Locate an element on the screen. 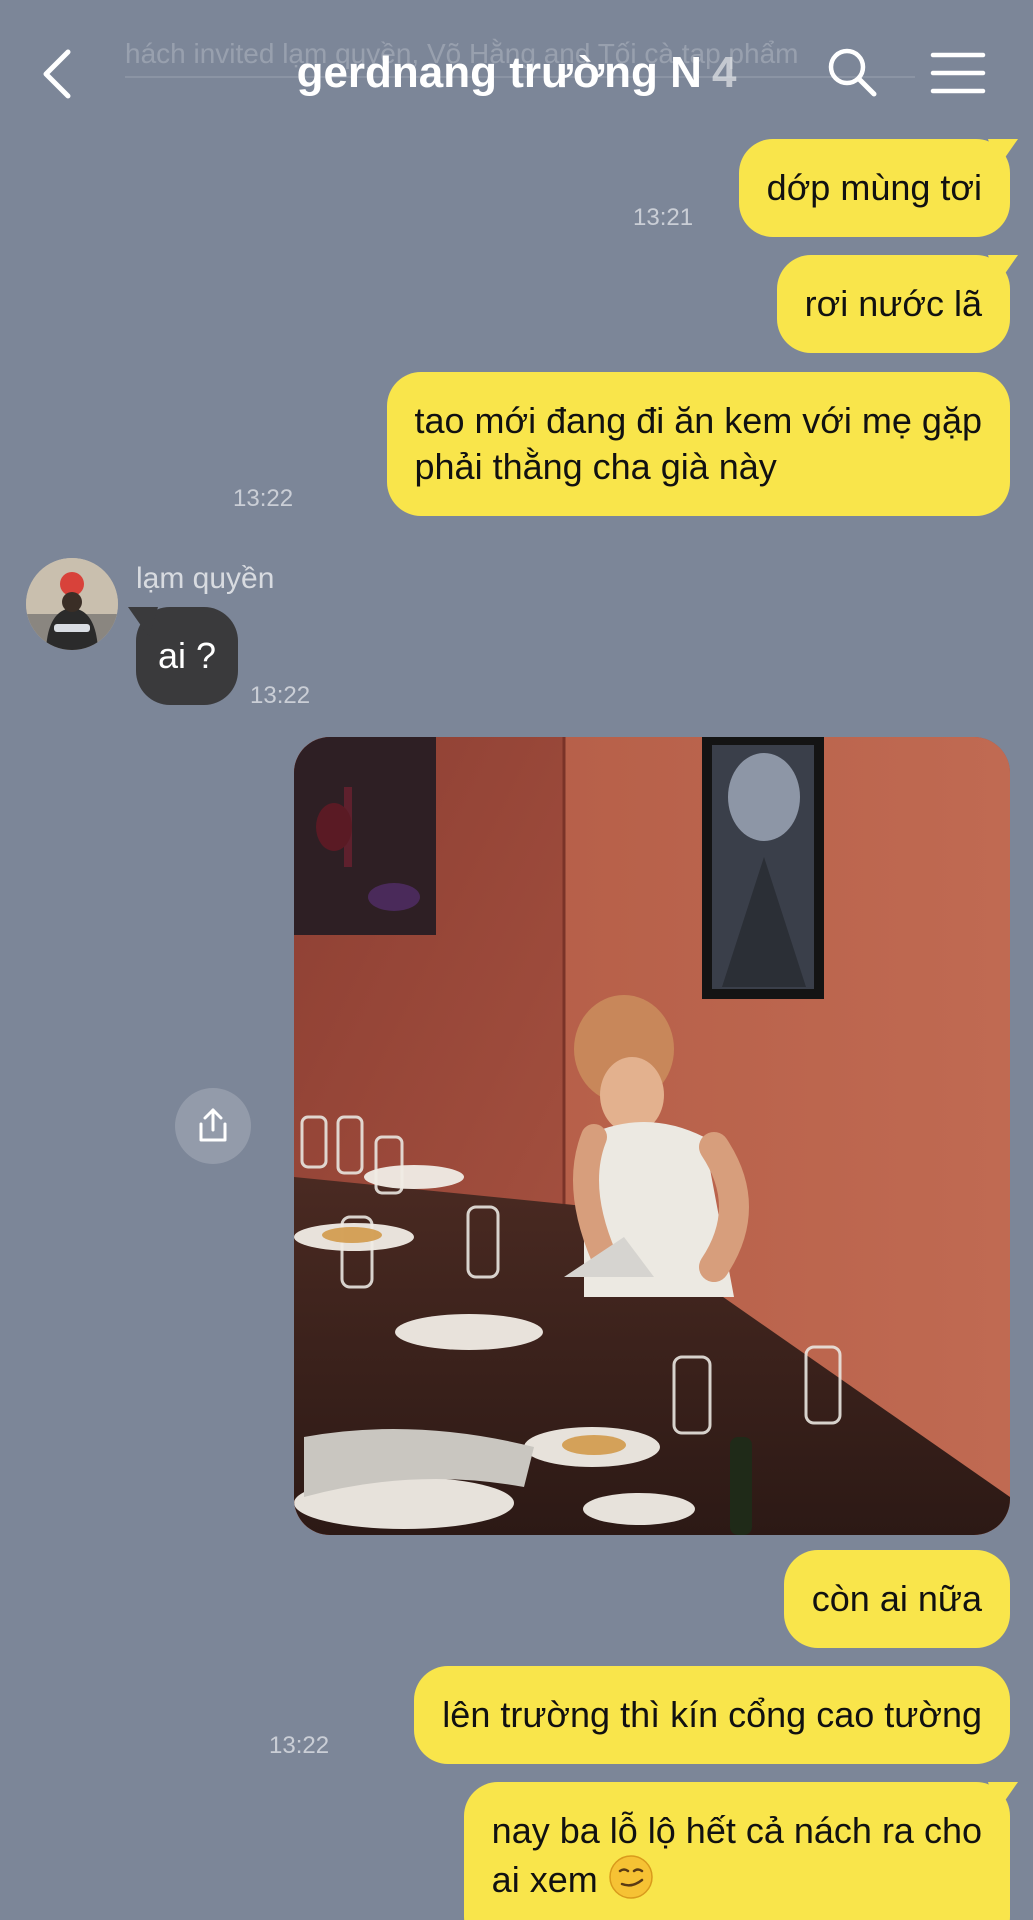  share-button is located at coordinates (213, 1126).